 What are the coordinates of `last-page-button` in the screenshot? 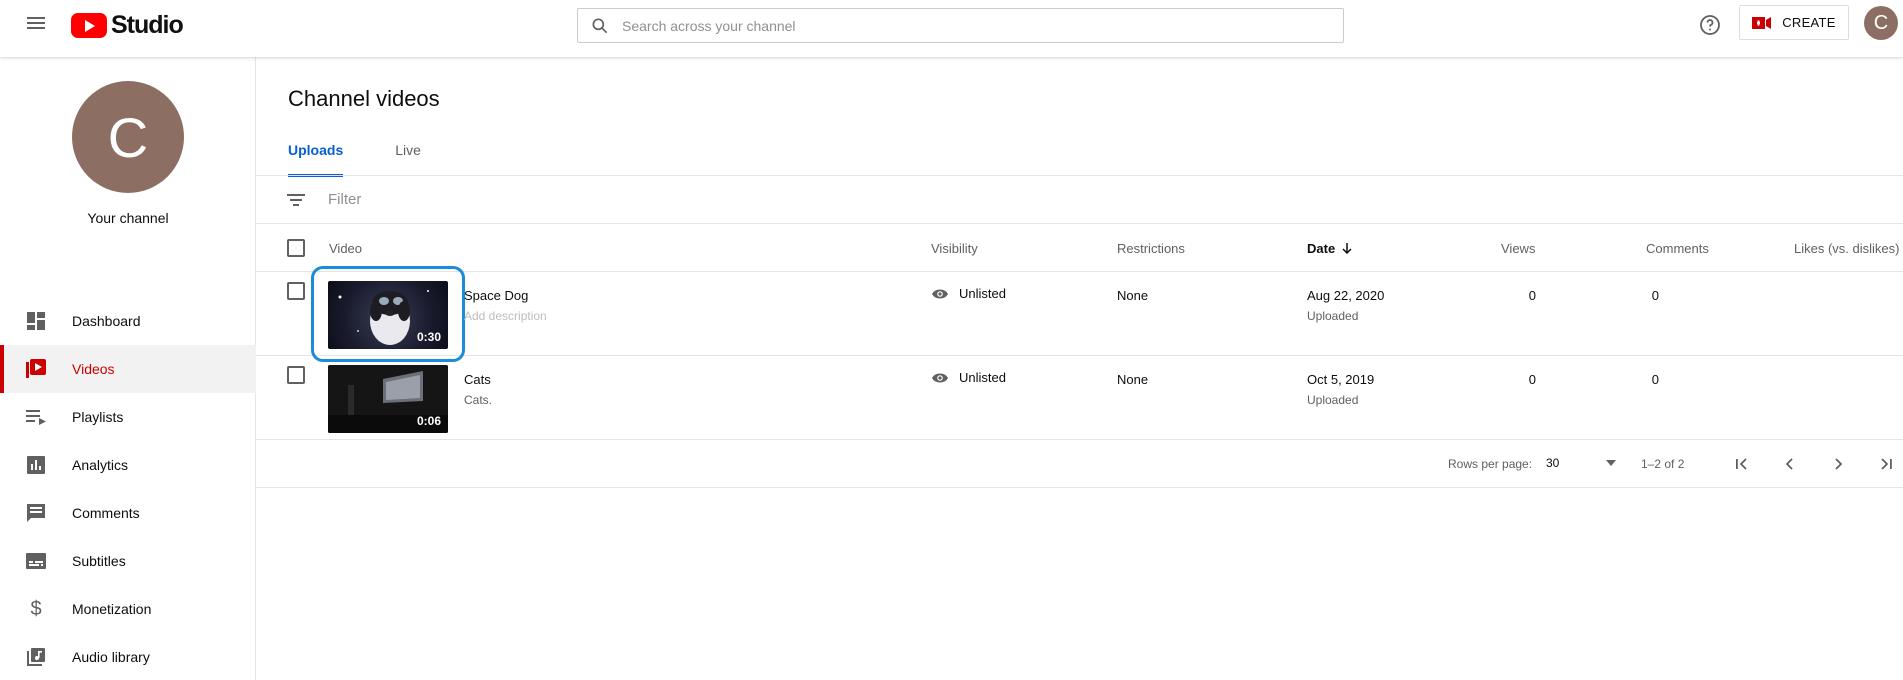 It's located at (1886, 464).